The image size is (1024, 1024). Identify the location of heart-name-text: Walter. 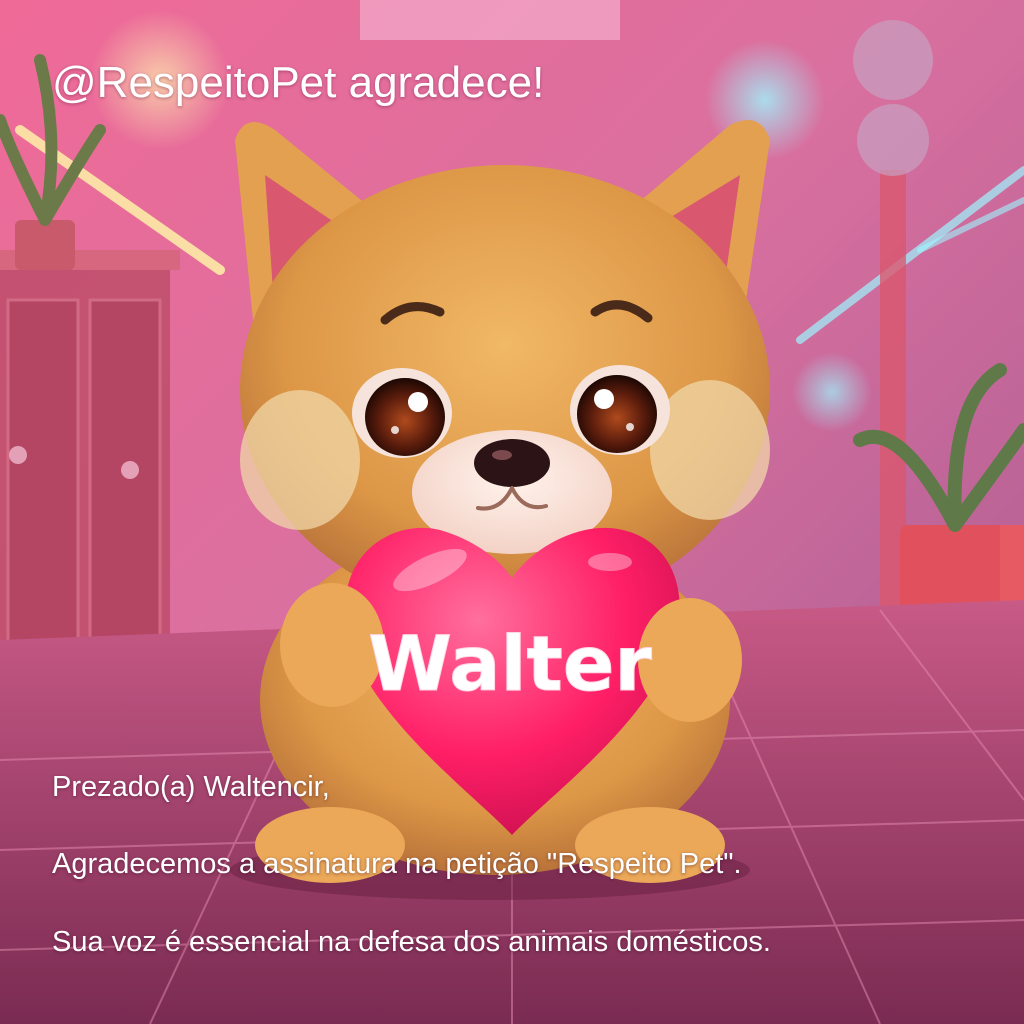
(510, 663).